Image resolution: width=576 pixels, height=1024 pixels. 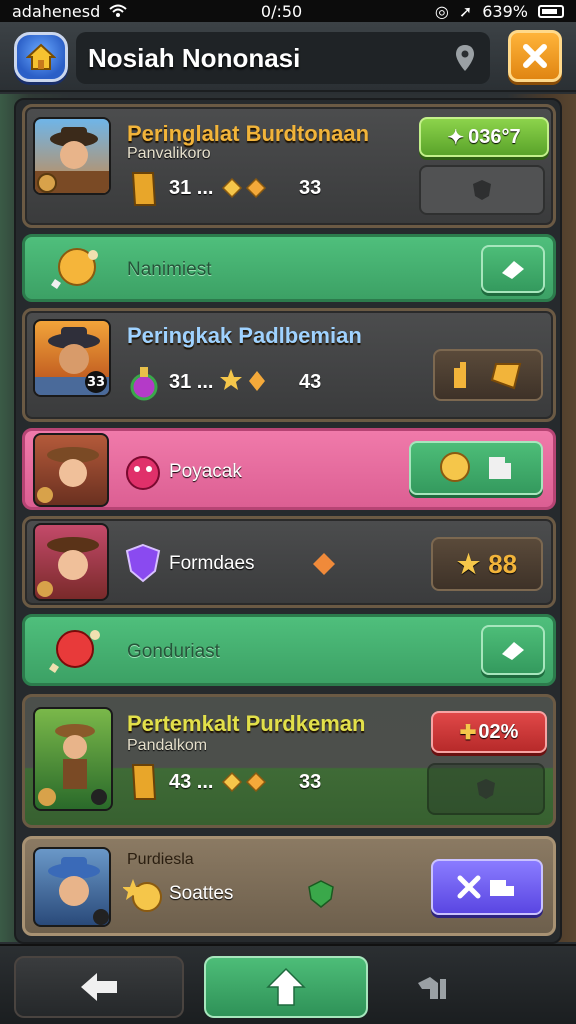 I want to click on row-label: Formdaes, so click(x=212, y=563).